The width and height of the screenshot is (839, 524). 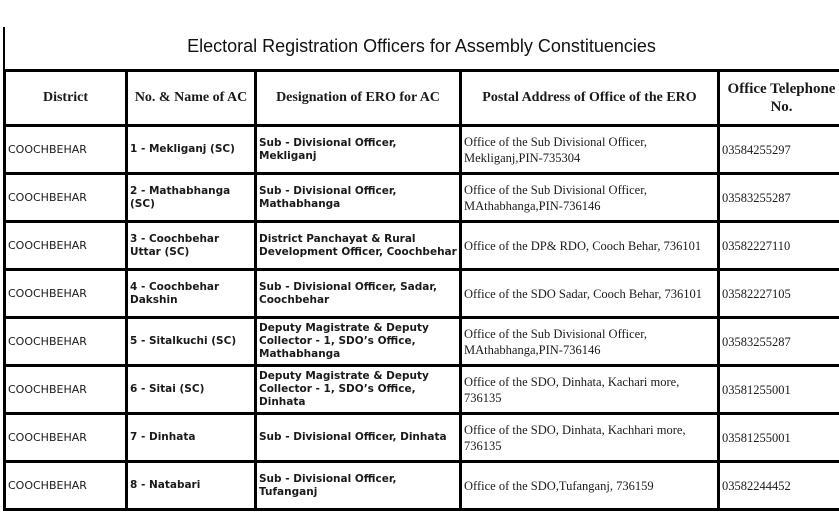 I want to click on cell-telephone: 03584255297, so click(x=778, y=149).